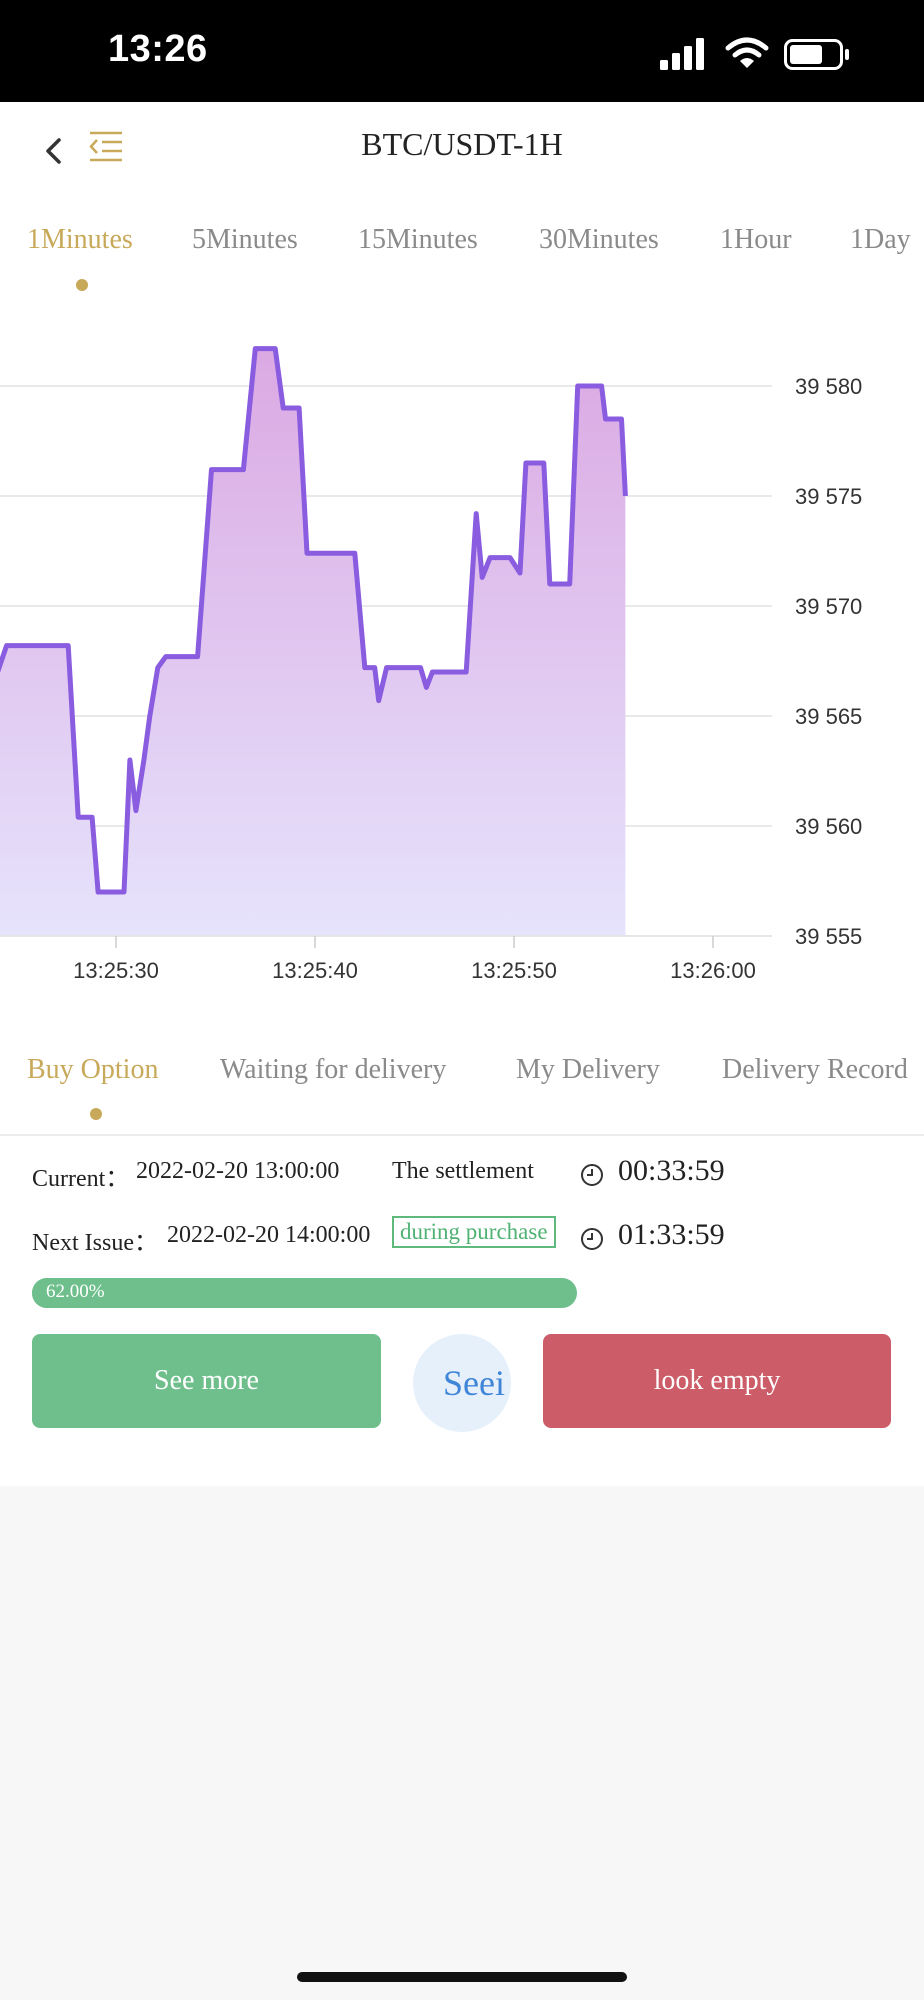  Describe the element at coordinates (880, 240) in the screenshot. I see `tab-1day: 1Day` at that location.